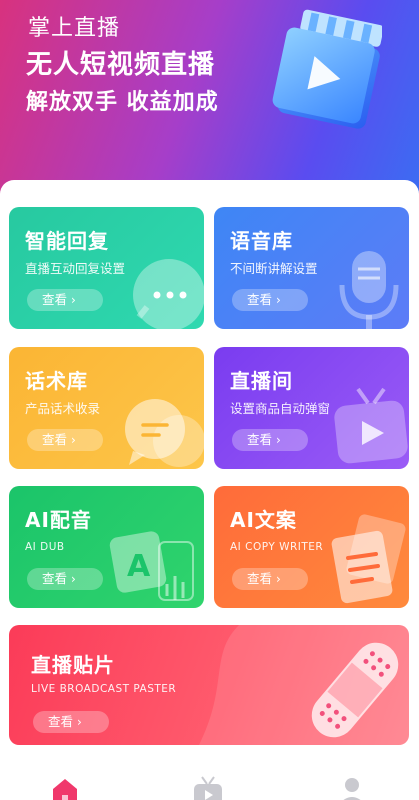  I want to click on card-smart-reply: 智能回复 直播互动回复设置 查看 ›, so click(106, 268).